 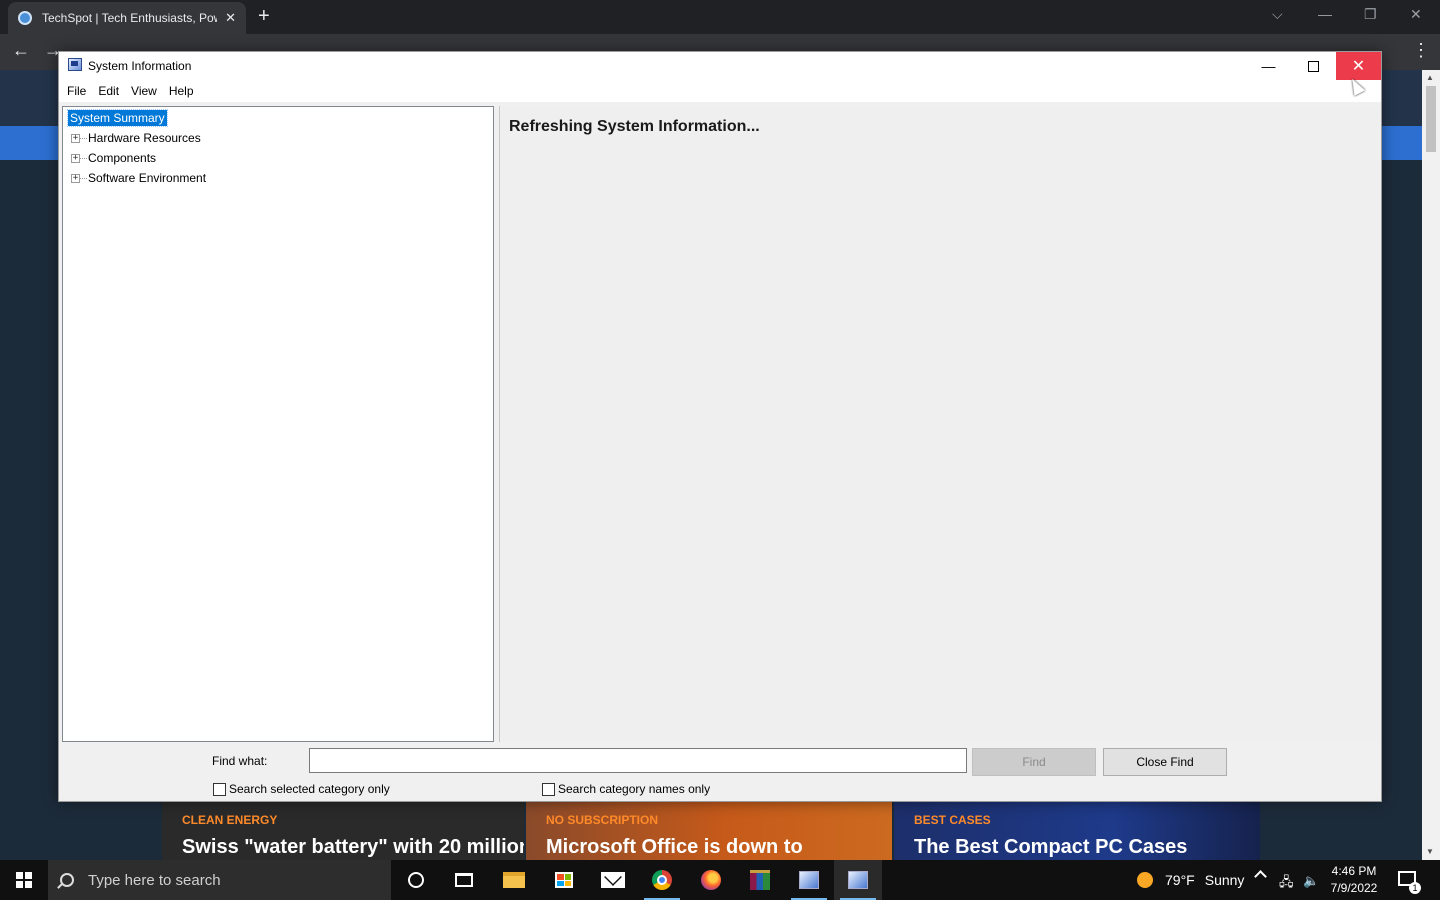 What do you see at coordinates (1325, 14) in the screenshot?
I see `browser-minimize-icon: —` at bounding box center [1325, 14].